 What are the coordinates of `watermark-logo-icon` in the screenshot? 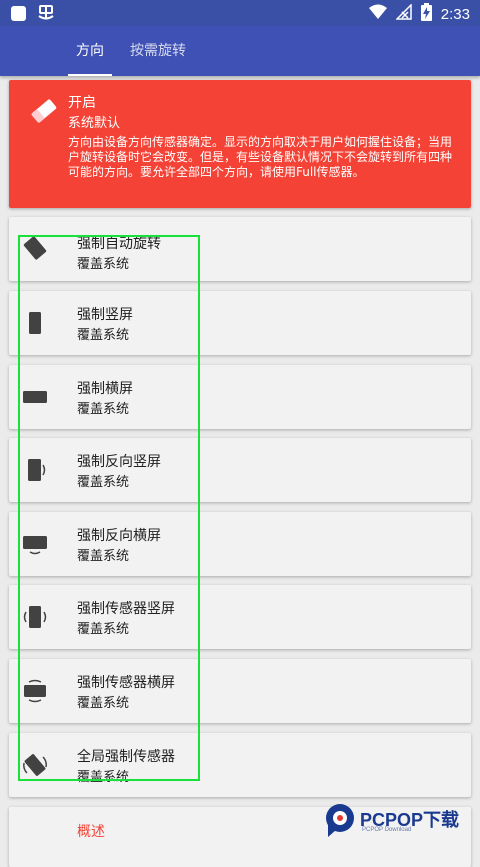 It's located at (341, 822).